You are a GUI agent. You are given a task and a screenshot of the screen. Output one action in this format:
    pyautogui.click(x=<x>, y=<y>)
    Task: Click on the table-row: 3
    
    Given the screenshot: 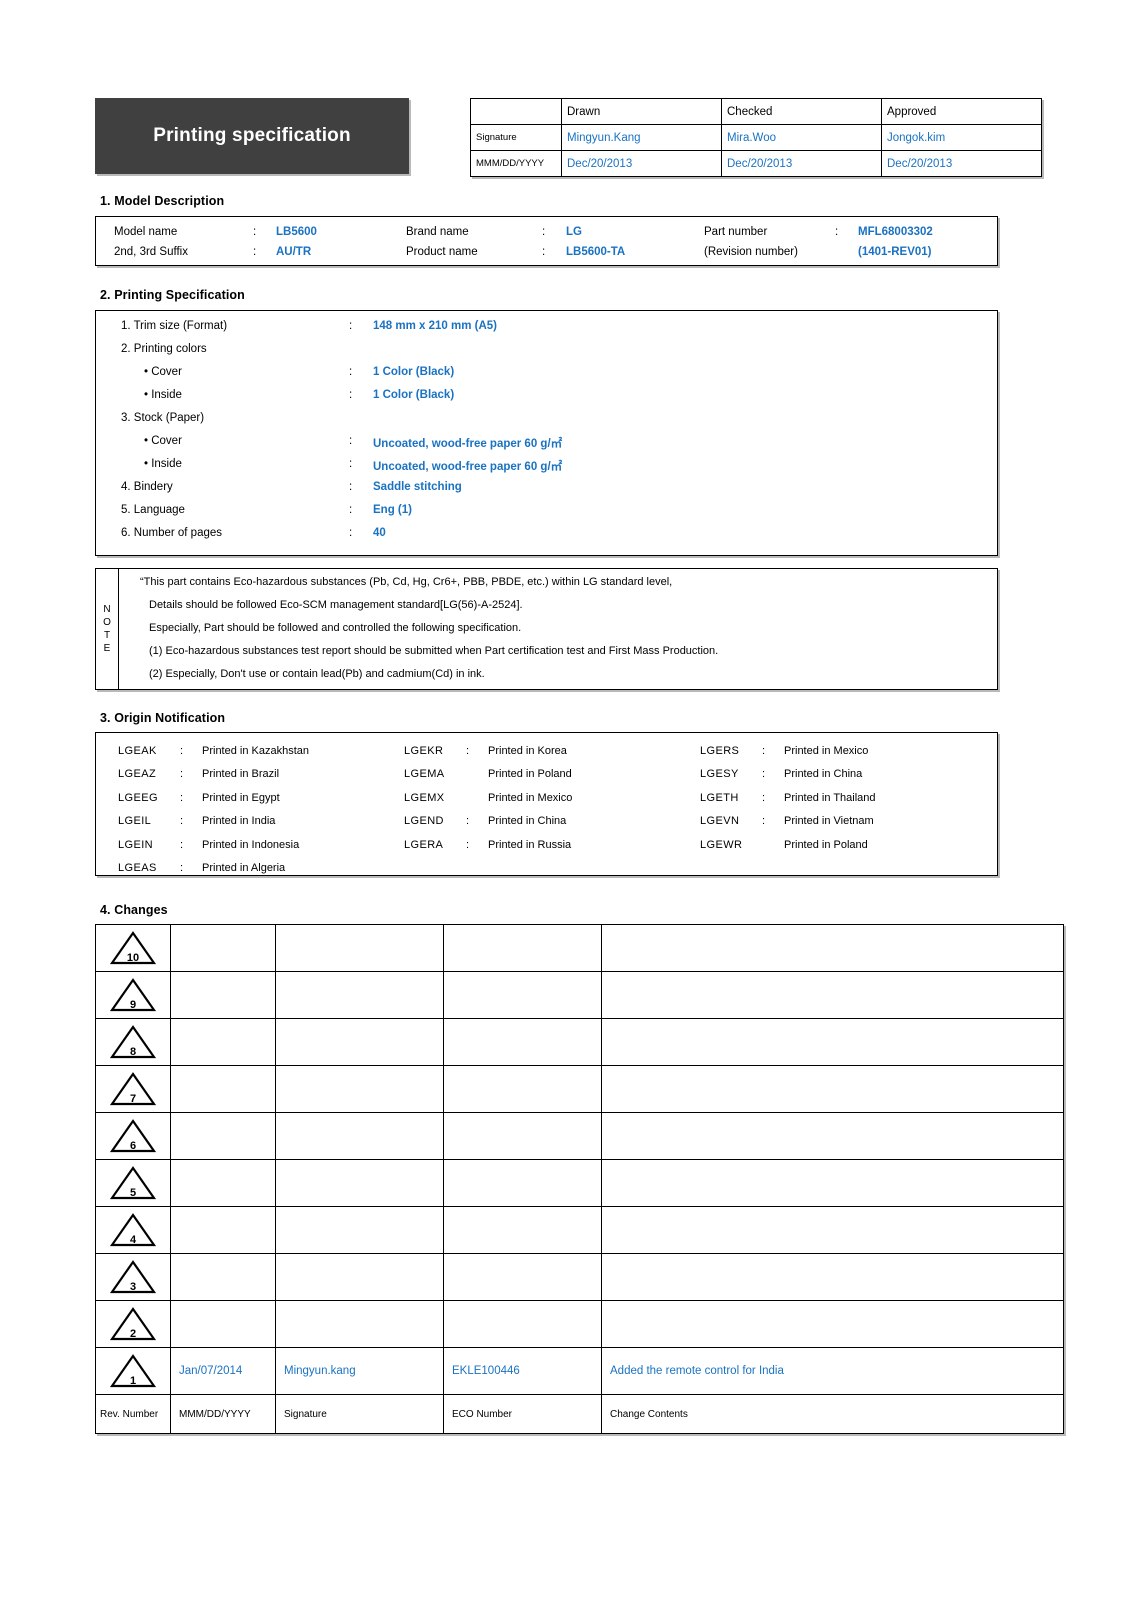 What is the action you would take?
    pyautogui.click(x=579, y=1277)
    